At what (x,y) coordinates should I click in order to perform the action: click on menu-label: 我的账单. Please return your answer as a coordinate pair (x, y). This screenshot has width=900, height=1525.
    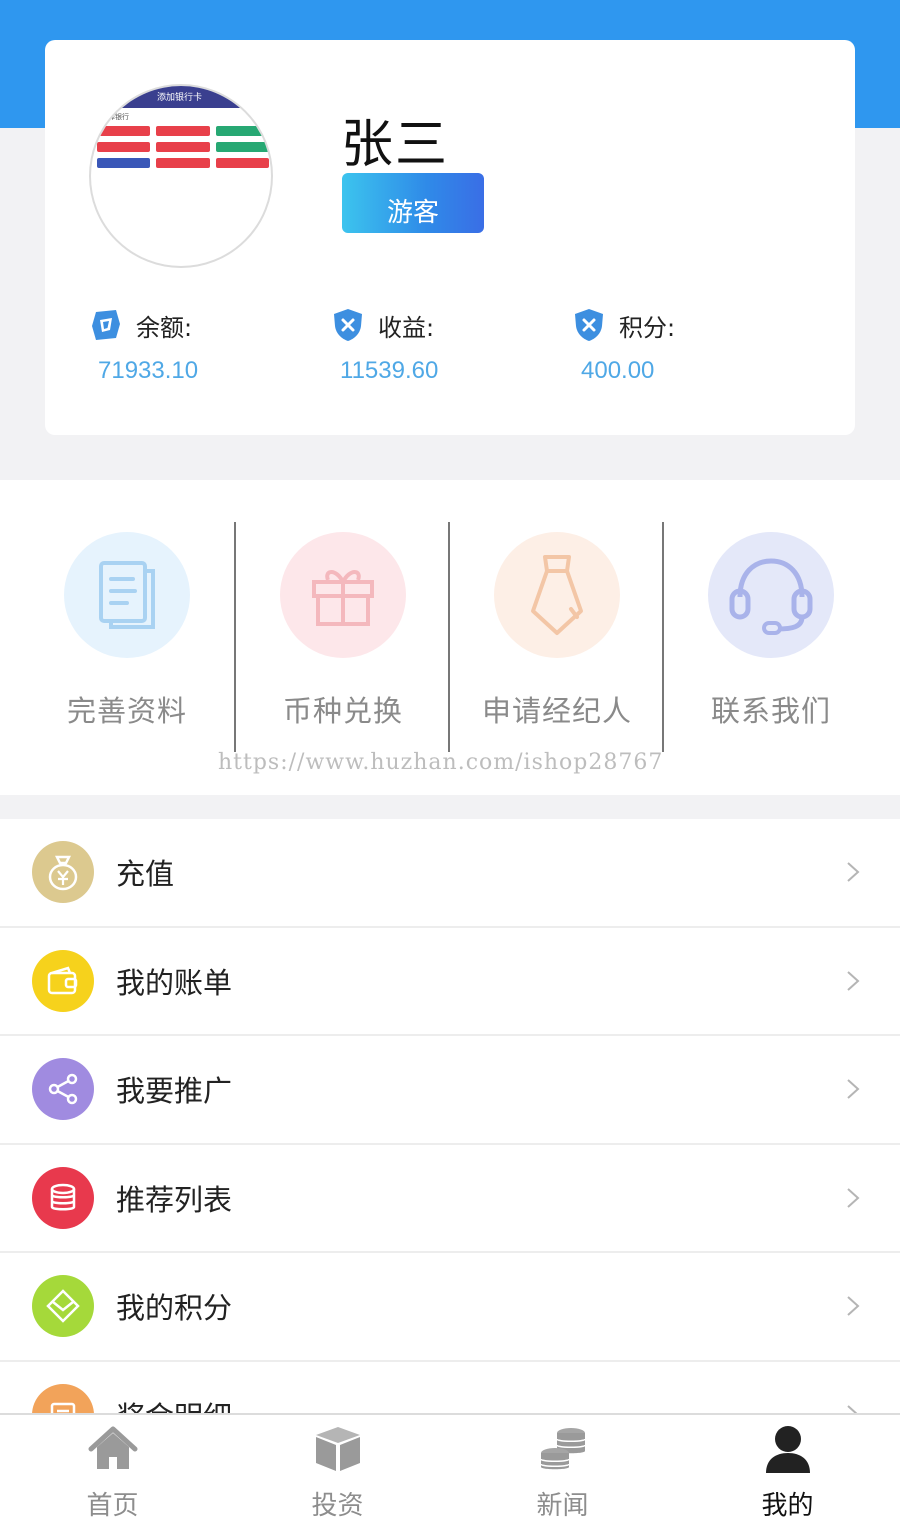
    Looking at the image, I should click on (174, 982).